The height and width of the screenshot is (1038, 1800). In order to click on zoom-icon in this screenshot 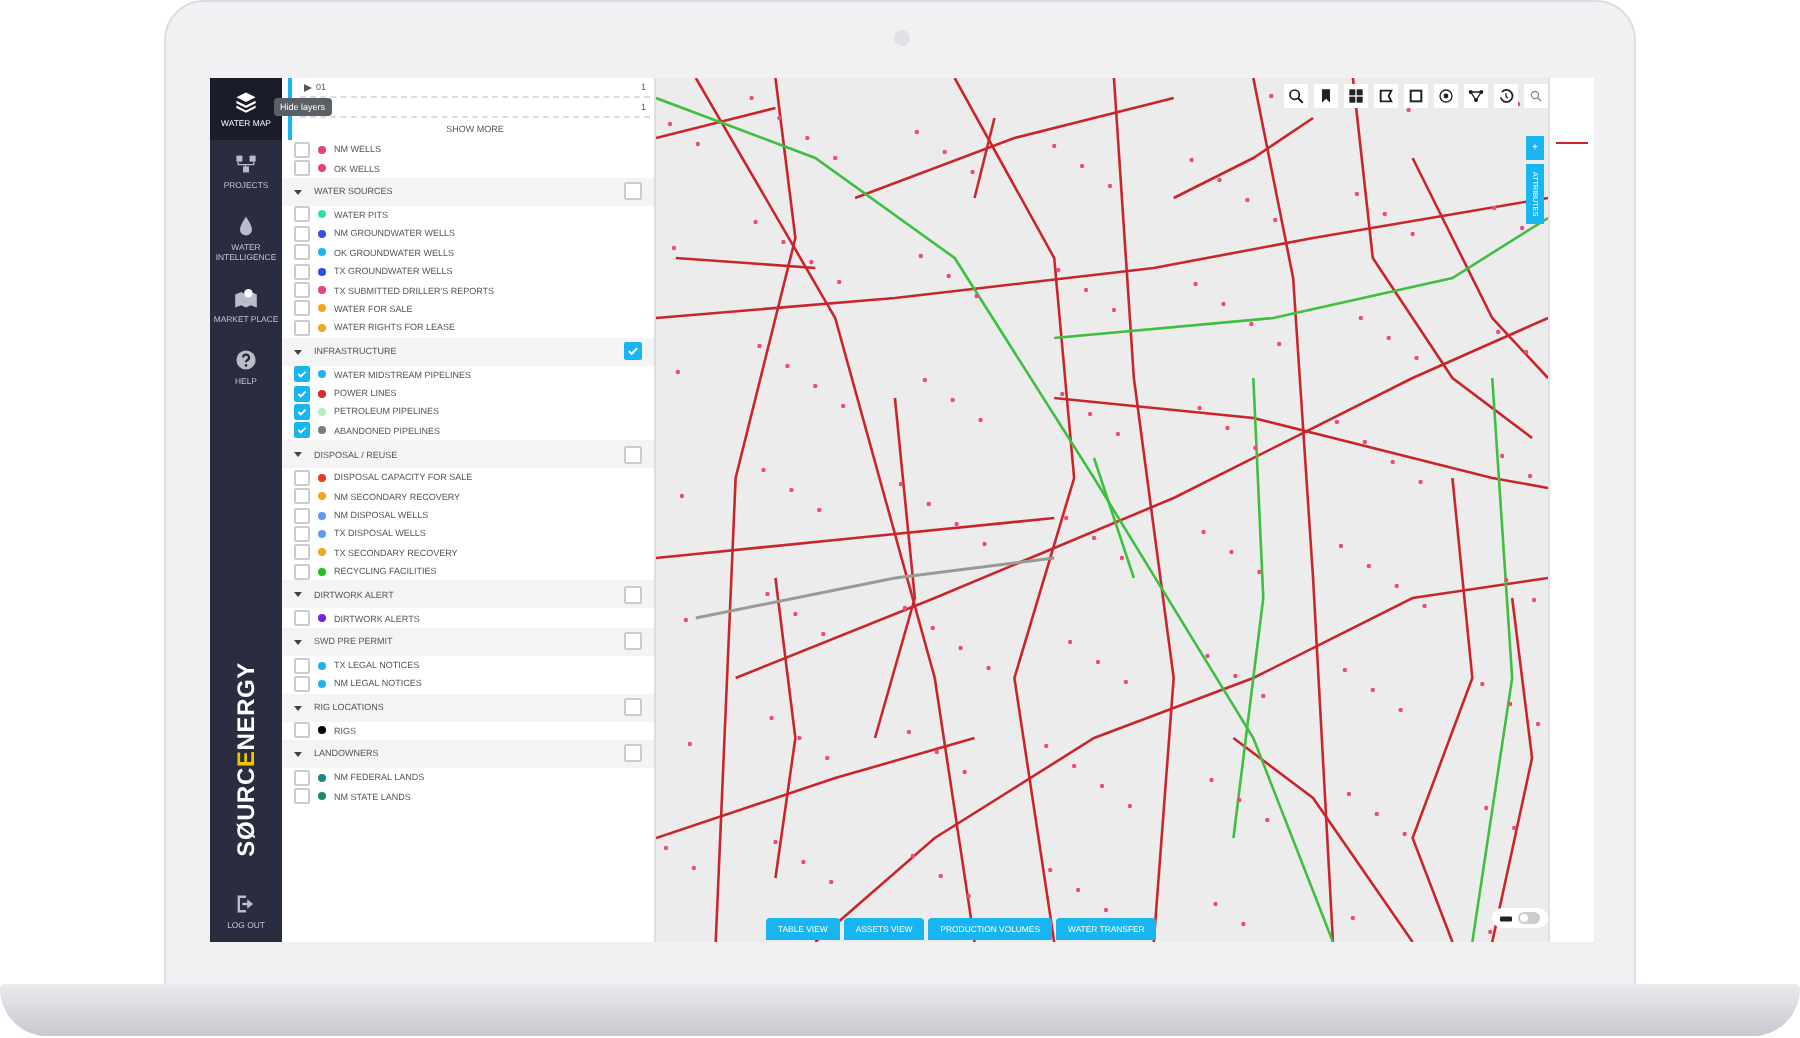, I will do `click(1296, 96)`.